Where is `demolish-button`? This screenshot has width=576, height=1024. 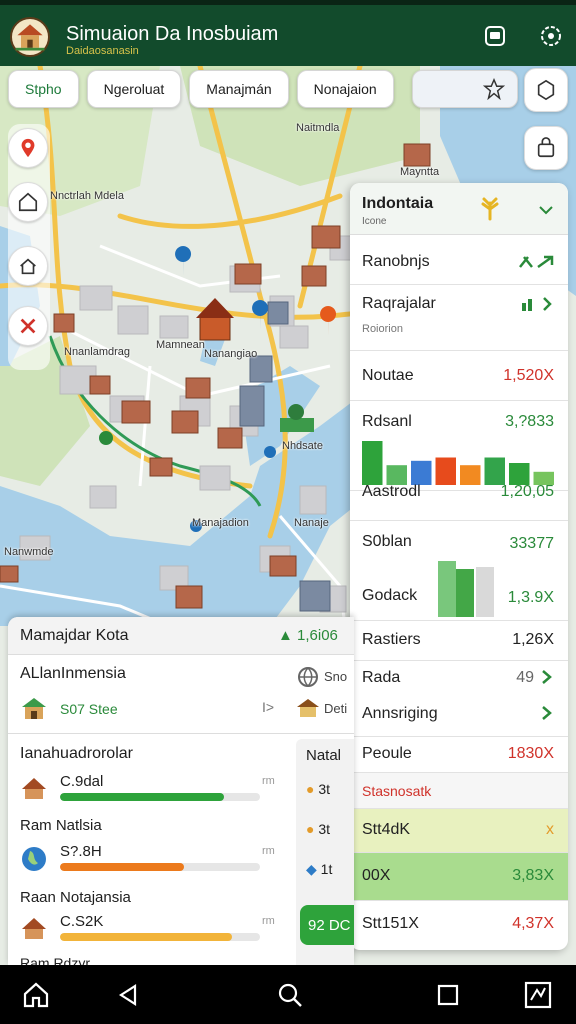 demolish-button is located at coordinates (28, 326).